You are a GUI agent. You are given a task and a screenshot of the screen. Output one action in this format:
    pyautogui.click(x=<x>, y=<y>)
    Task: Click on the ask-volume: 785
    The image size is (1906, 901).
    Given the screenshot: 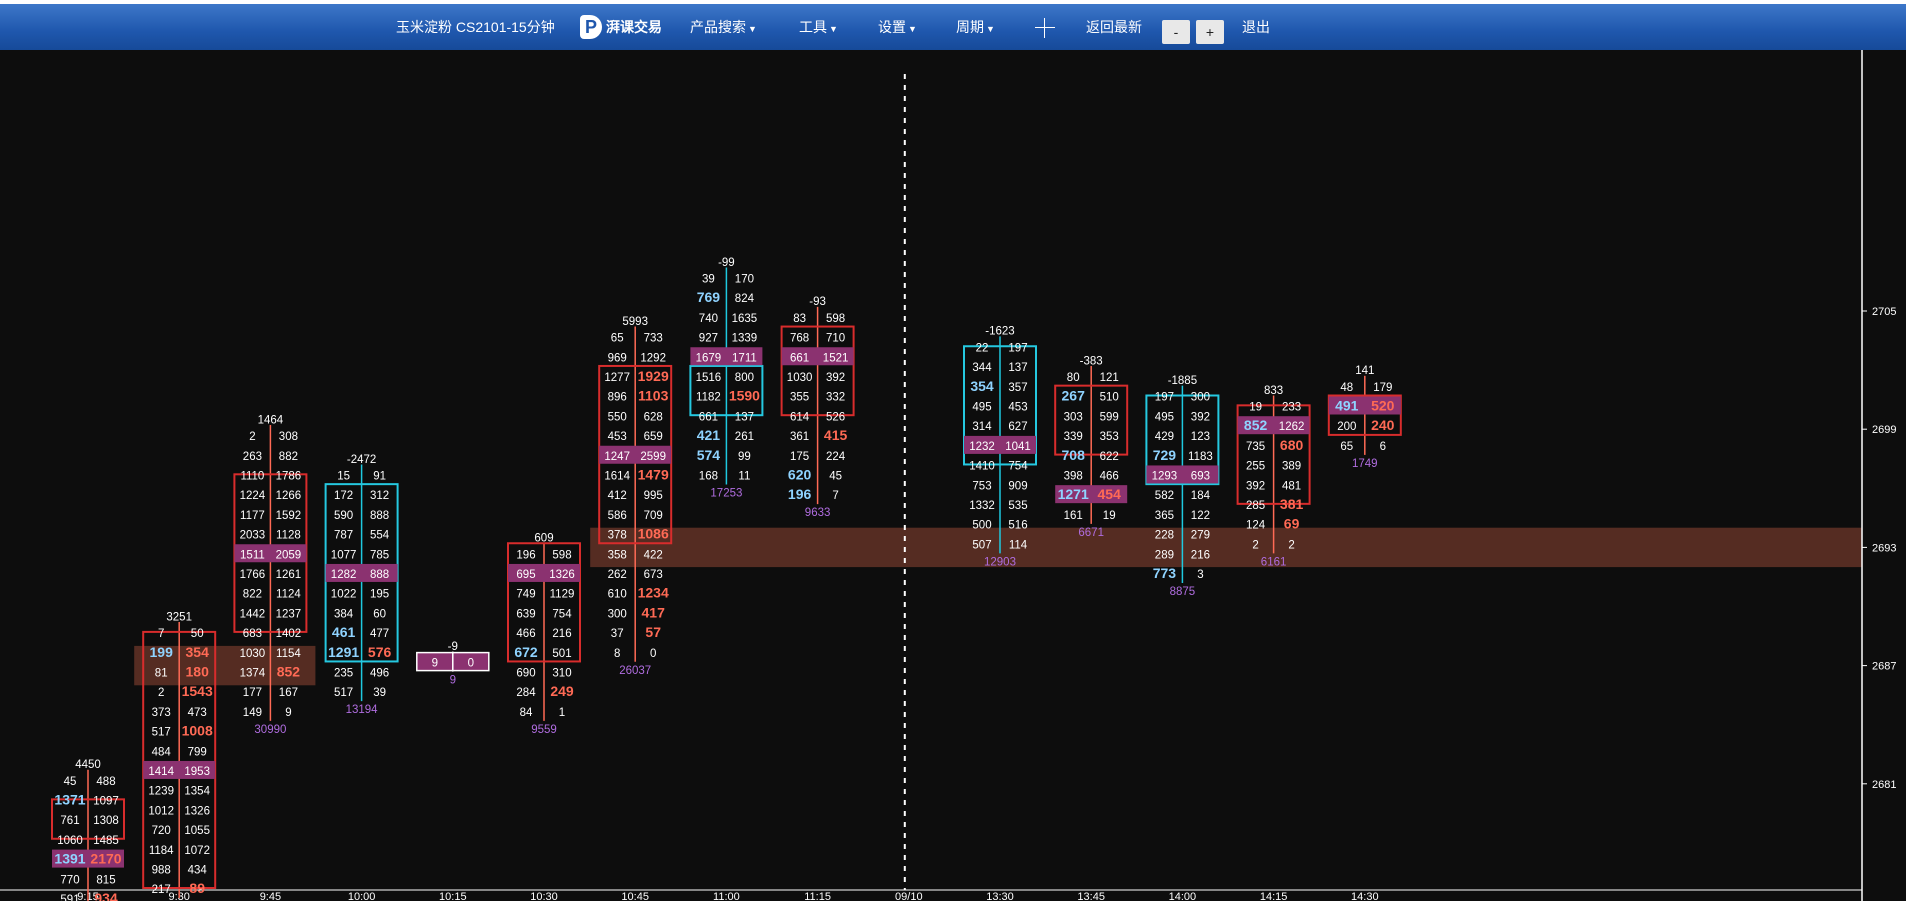 What is the action you would take?
    pyautogui.click(x=379, y=555)
    